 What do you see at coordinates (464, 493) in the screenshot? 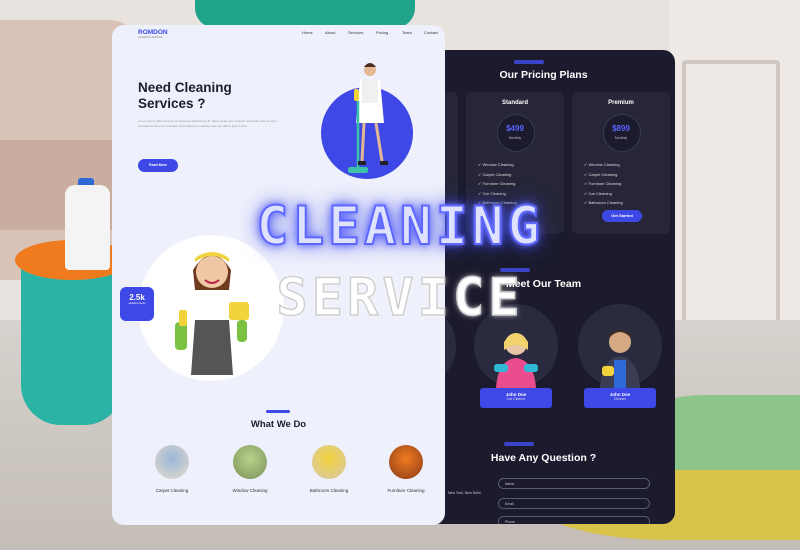
I see `contact-address: New York, New Delhi` at bounding box center [464, 493].